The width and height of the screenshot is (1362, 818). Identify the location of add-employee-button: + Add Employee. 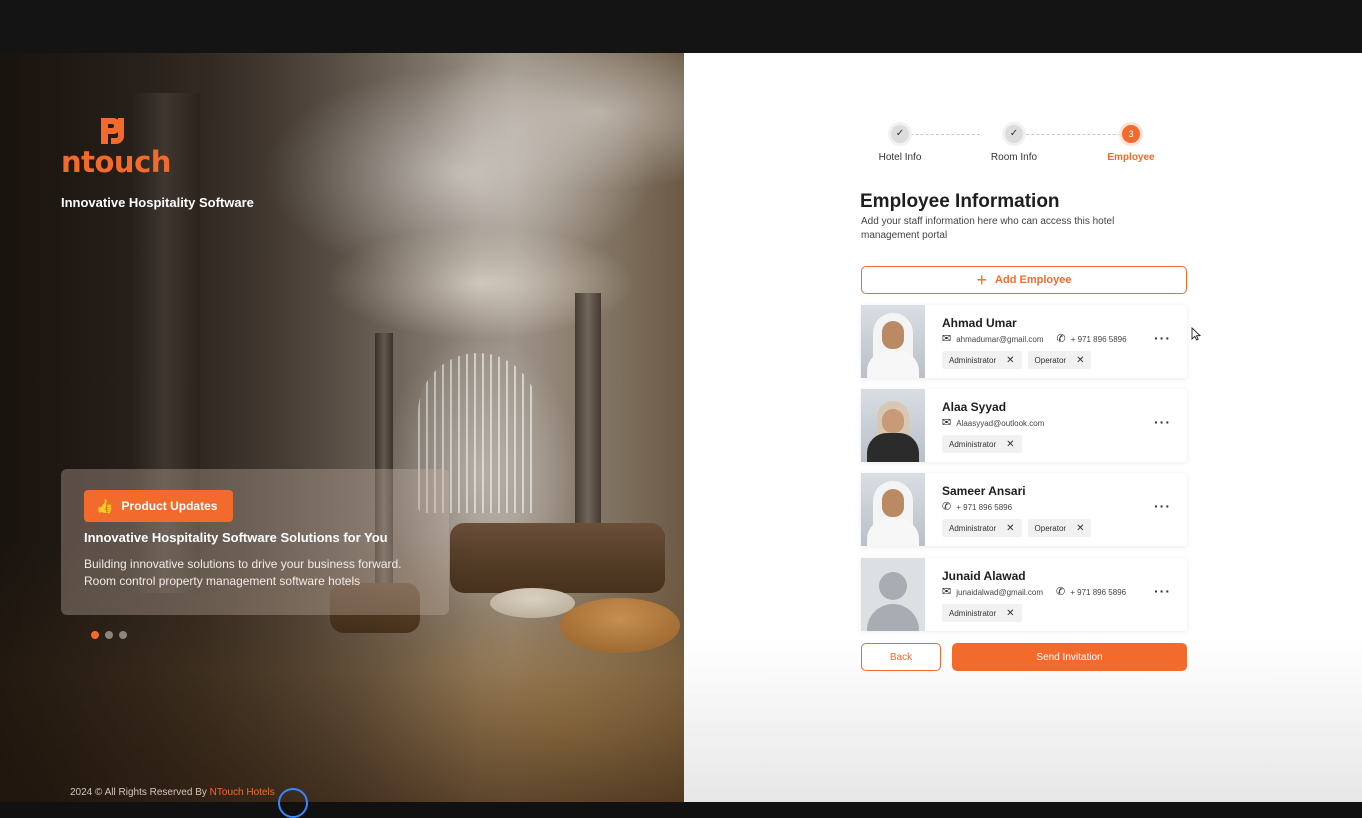
(1024, 280).